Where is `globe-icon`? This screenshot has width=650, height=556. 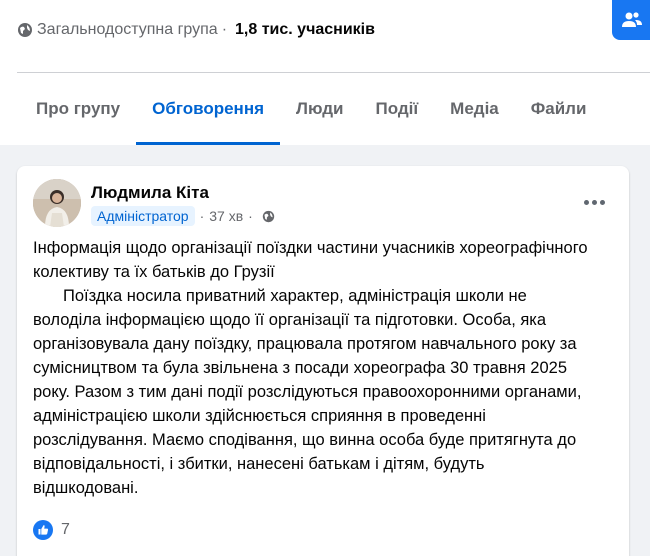
globe-icon is located at coordinates (25, 30).